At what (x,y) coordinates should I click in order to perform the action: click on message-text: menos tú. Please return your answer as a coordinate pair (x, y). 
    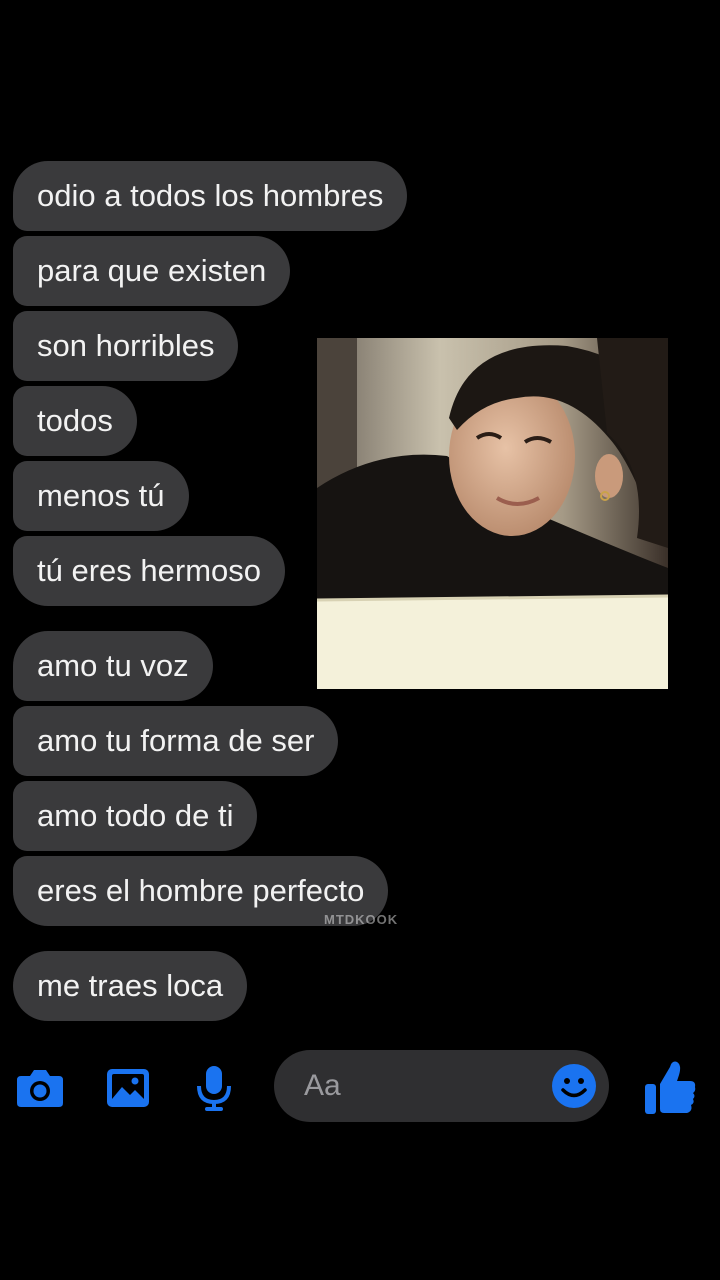
    Looking at the image, I should click on (101, 495).